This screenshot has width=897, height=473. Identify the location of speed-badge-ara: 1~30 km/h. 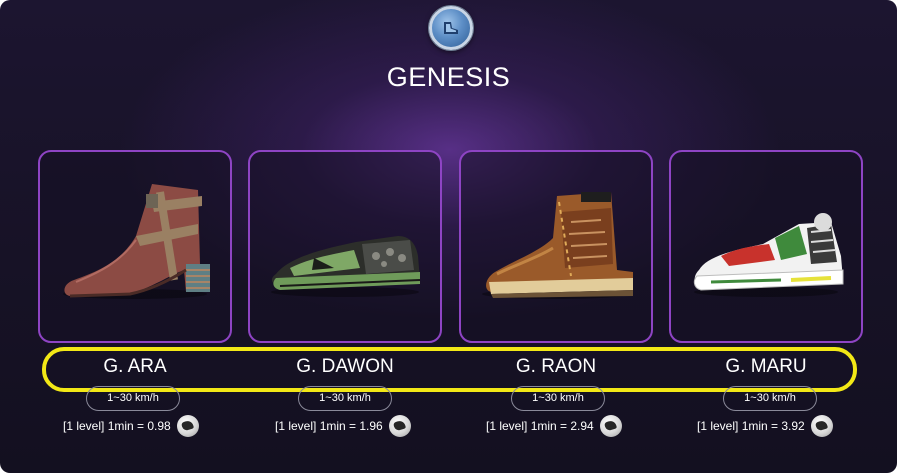
(133, 398).